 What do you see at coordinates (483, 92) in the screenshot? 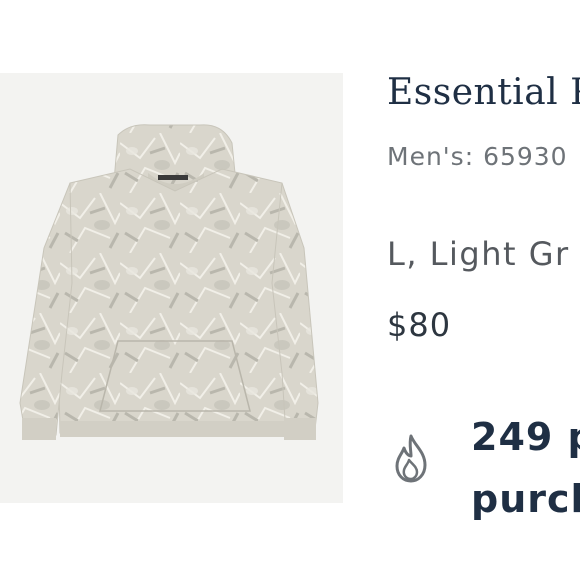
I see `product-name: Essential P` at bounding box center [483, 92].